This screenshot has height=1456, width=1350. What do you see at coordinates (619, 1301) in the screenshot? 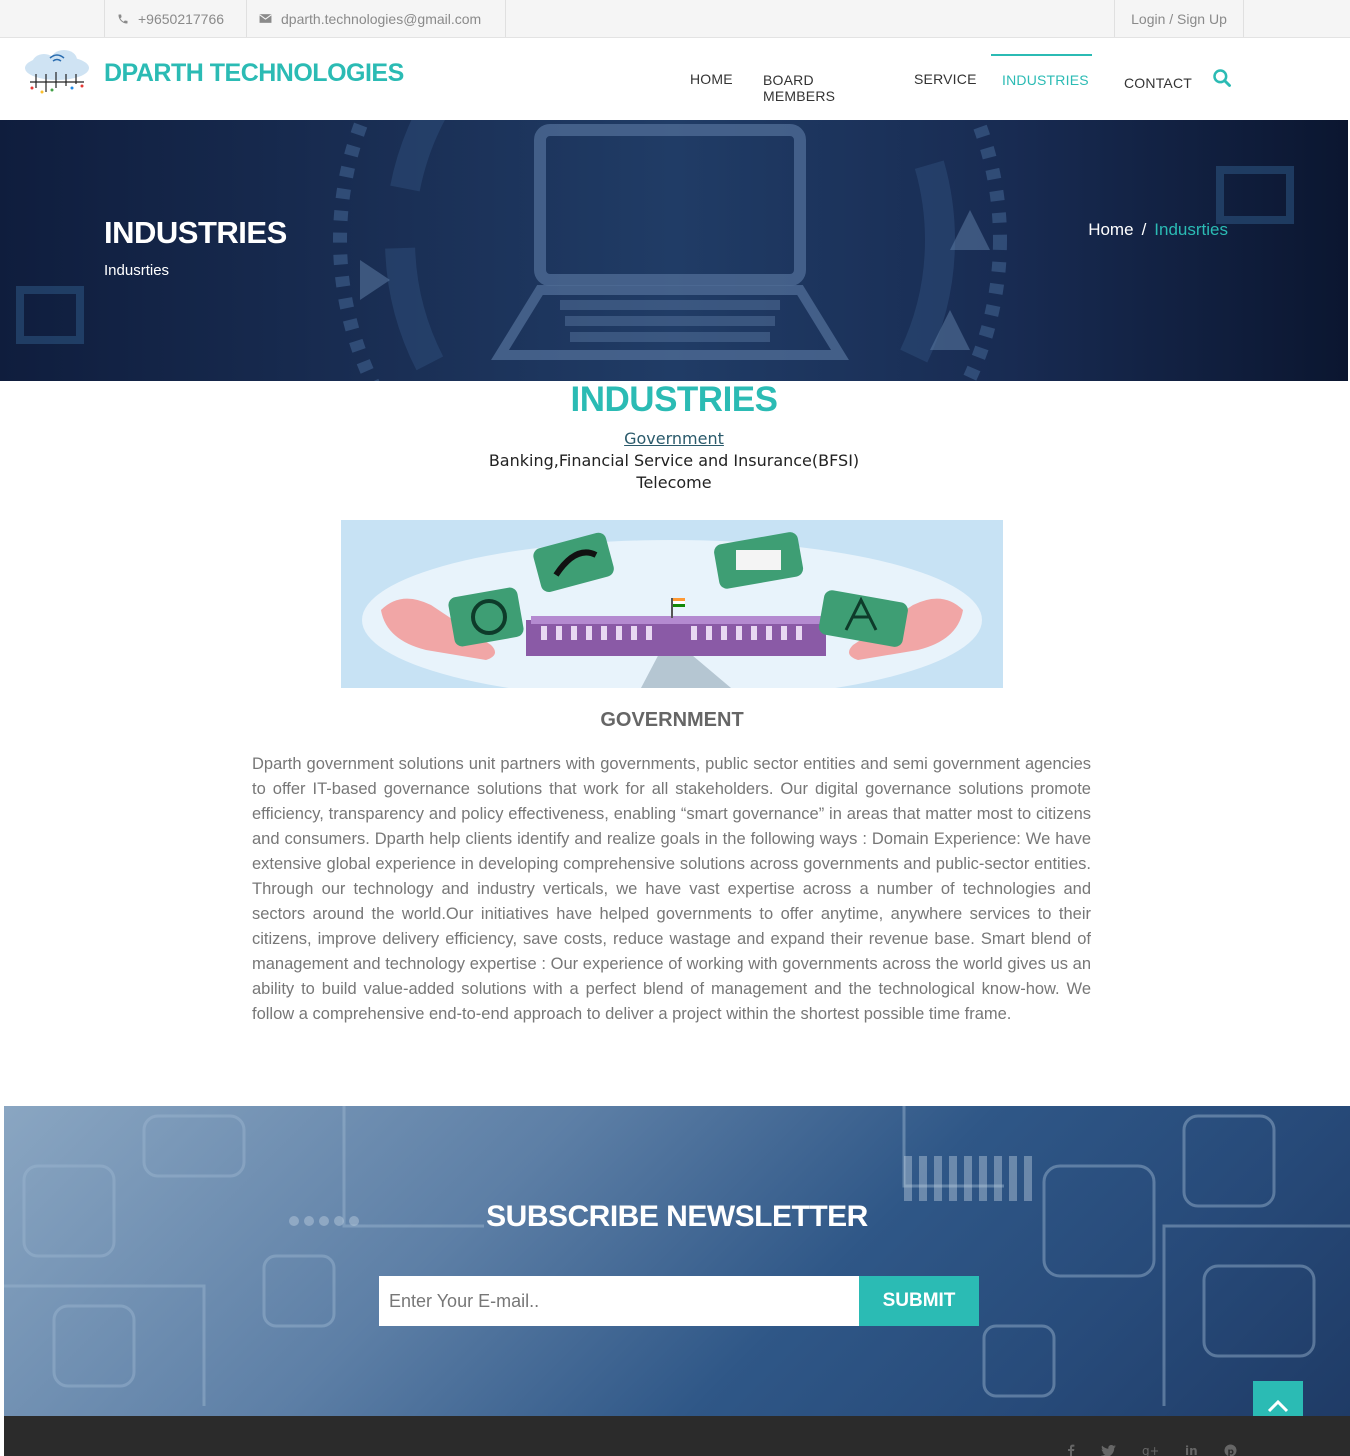
I see `newsletter-email-input: Enter Your E-mail..` at bounding box center [619, 1301].